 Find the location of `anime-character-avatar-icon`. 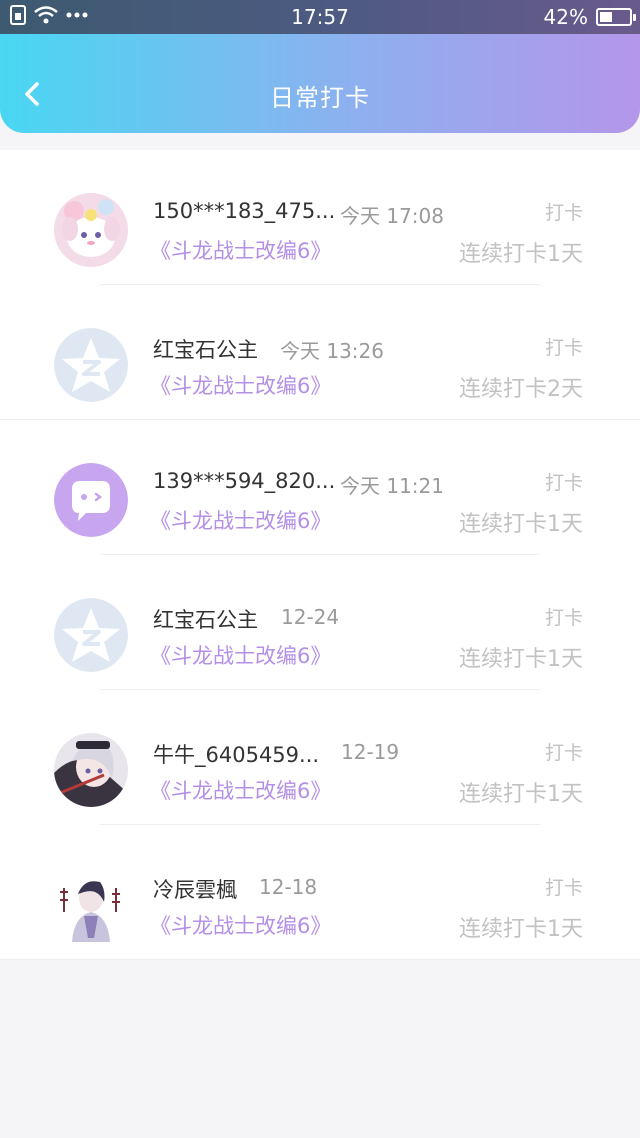

anime-character-avatar-icon is located at coordinates (91, 905).